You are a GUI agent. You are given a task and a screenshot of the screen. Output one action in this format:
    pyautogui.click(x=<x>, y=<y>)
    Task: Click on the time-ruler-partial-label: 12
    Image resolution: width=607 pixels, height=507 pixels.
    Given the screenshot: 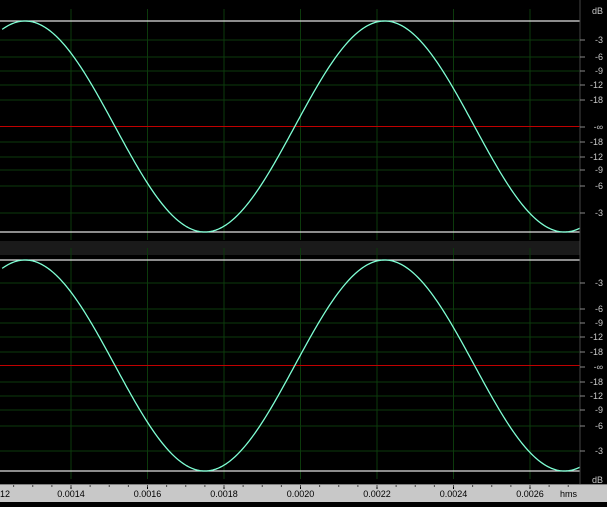 What is the action you would take?
    pyautogui.click(x=5, y=494)
    